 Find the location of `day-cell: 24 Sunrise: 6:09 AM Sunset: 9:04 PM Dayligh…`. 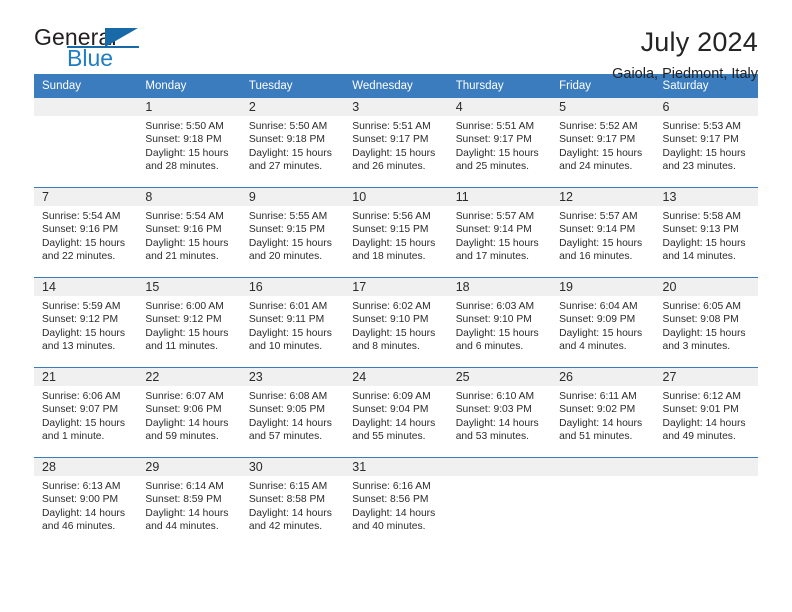

day-cell: 24 Sunrise: 6:09 AM Sunset: 9:04 PM Dayligh… is located at coordinates (396, 412).